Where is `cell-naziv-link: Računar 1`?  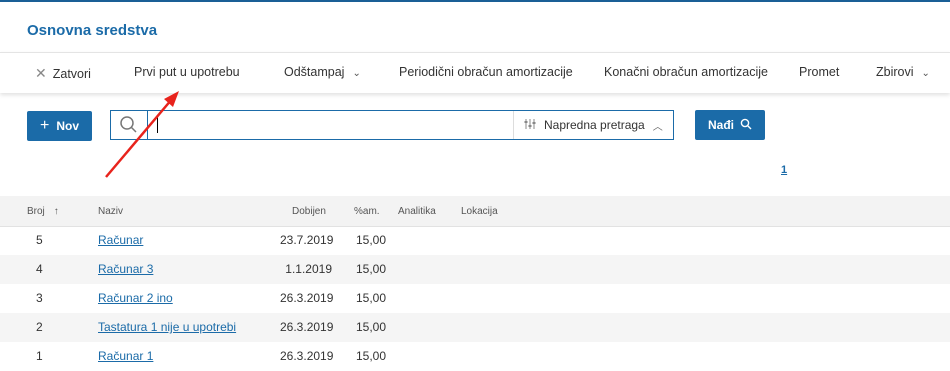 cell-naziv-link: Računar 1 is located at coordinates (125, 356).